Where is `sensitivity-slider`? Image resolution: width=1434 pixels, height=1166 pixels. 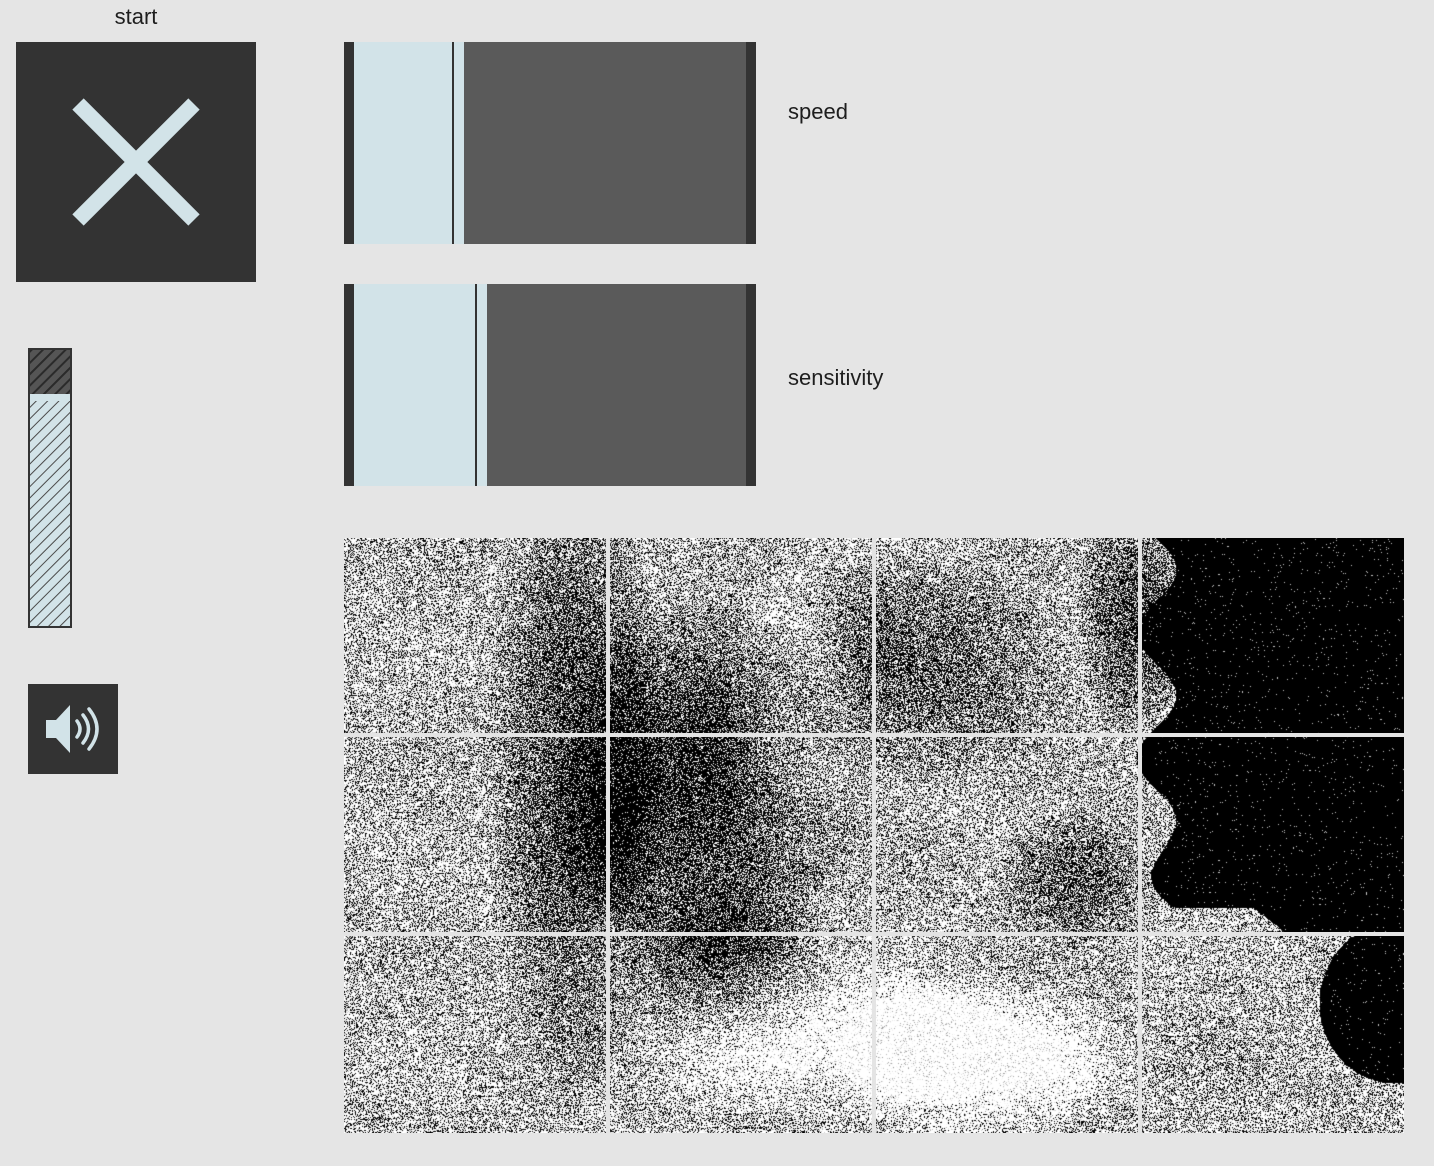
sensitivity-slider is located at coordinates (550, 385).